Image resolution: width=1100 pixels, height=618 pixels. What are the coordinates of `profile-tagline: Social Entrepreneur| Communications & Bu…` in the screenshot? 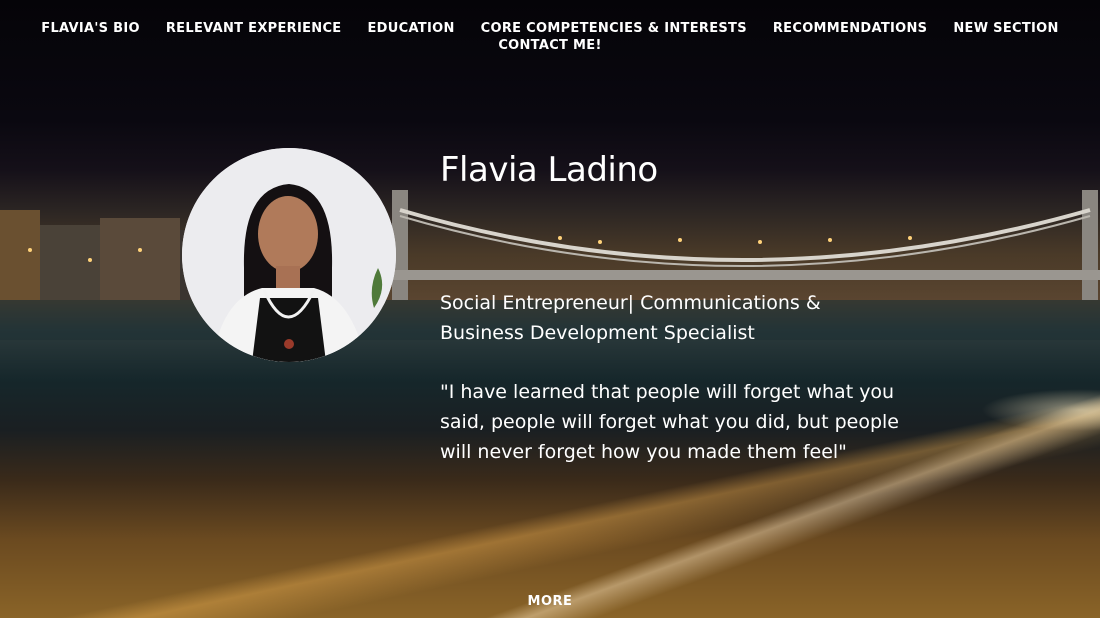 It's located at (630, 318).